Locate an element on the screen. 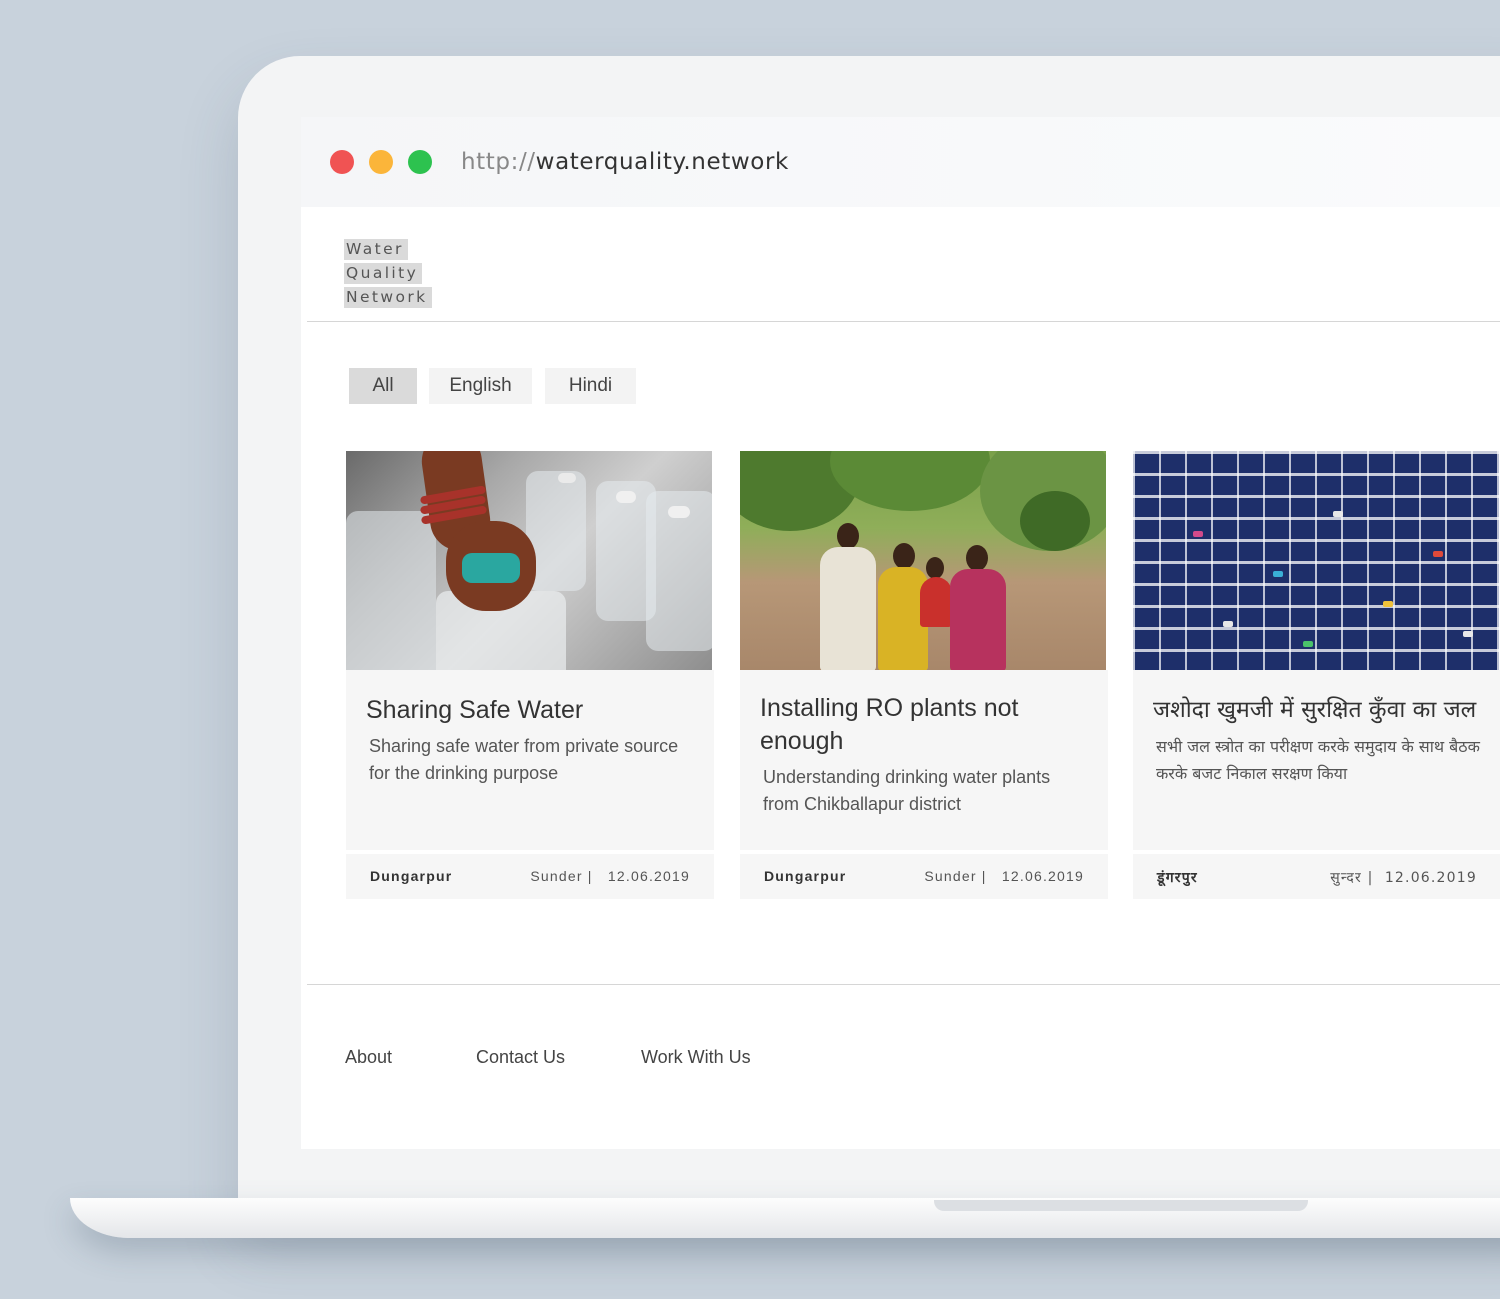 This screenshot has height=1299, width=1500. card-title: Sharing Safe Water is located at coordinates (530, 710).